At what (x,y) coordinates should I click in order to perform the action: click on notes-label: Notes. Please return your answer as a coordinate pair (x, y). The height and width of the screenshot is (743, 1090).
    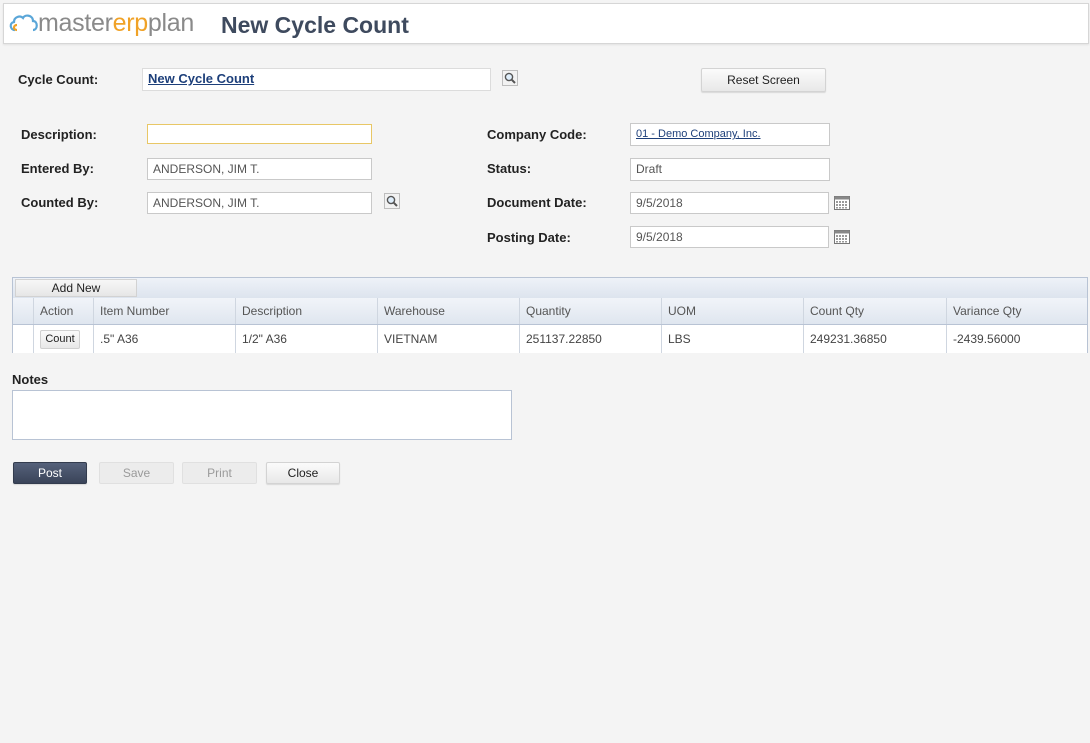
    Looking at the image, I should click on (30, 379).